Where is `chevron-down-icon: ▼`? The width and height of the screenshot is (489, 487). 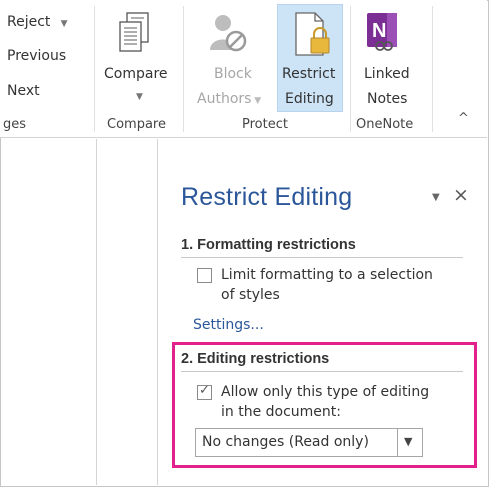 chevron-down-icon: ▼ is located at coordinates (408, 441).